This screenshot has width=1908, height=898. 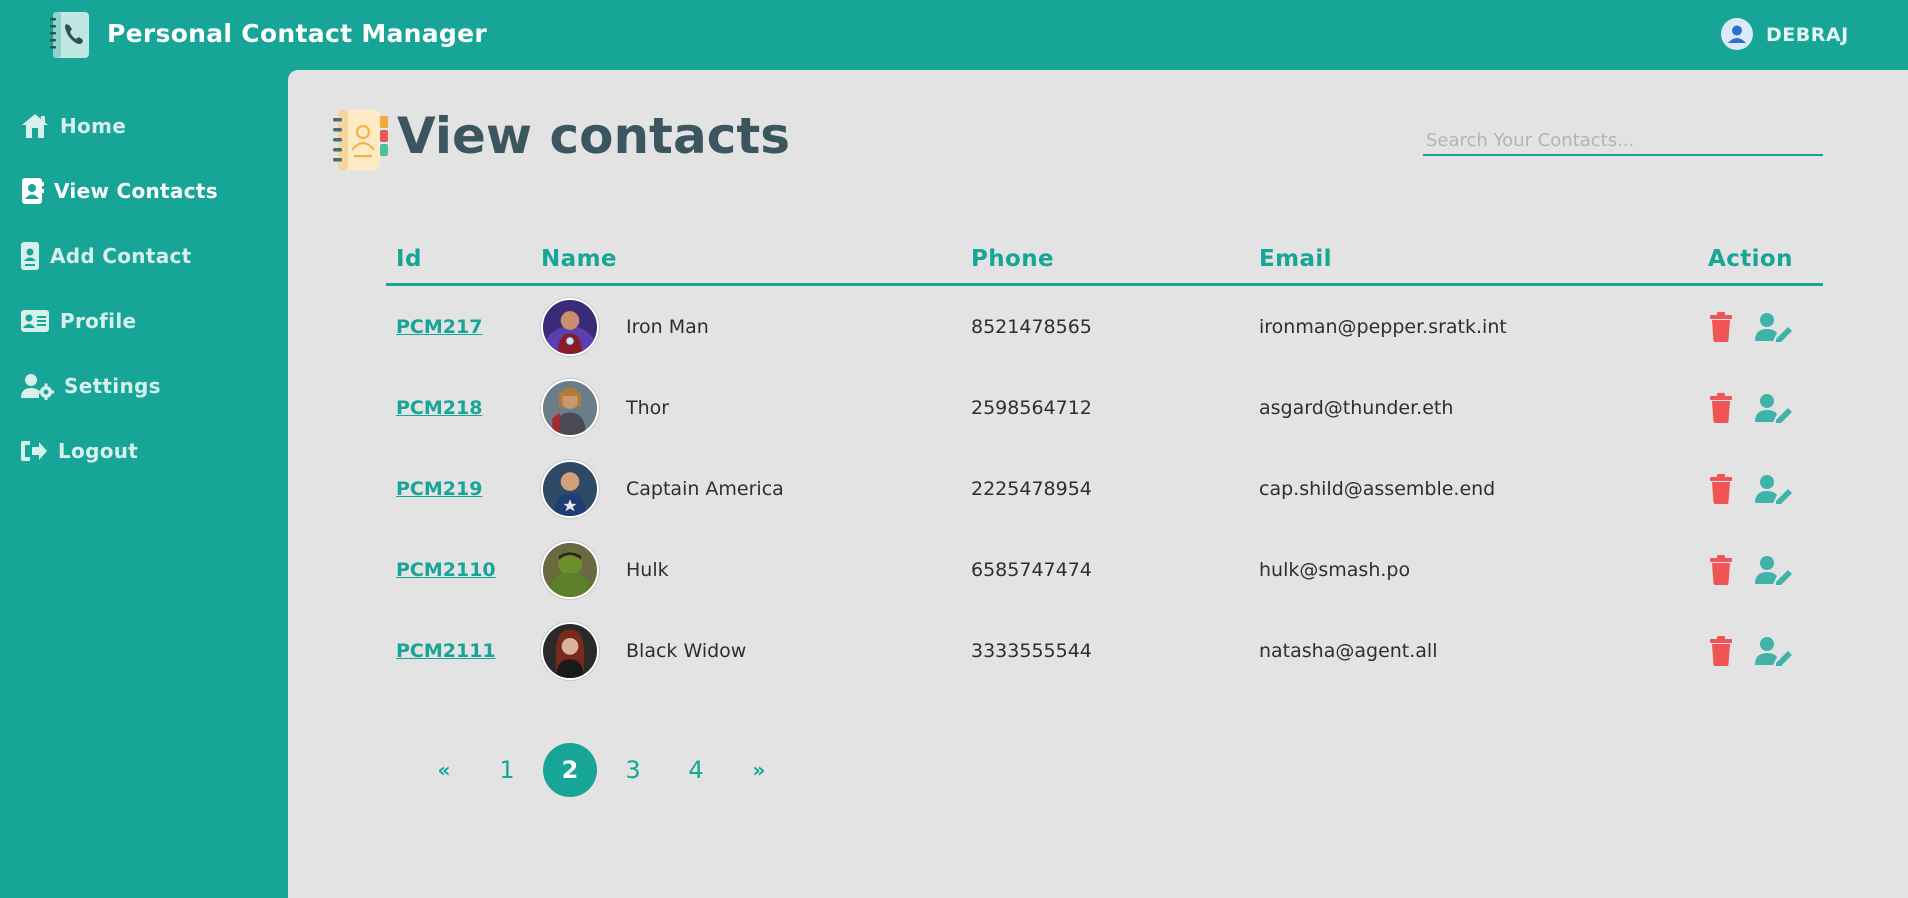 I want to click on contact-email: ironman@pepper.sratk.int, so click(x=1383, y=326).